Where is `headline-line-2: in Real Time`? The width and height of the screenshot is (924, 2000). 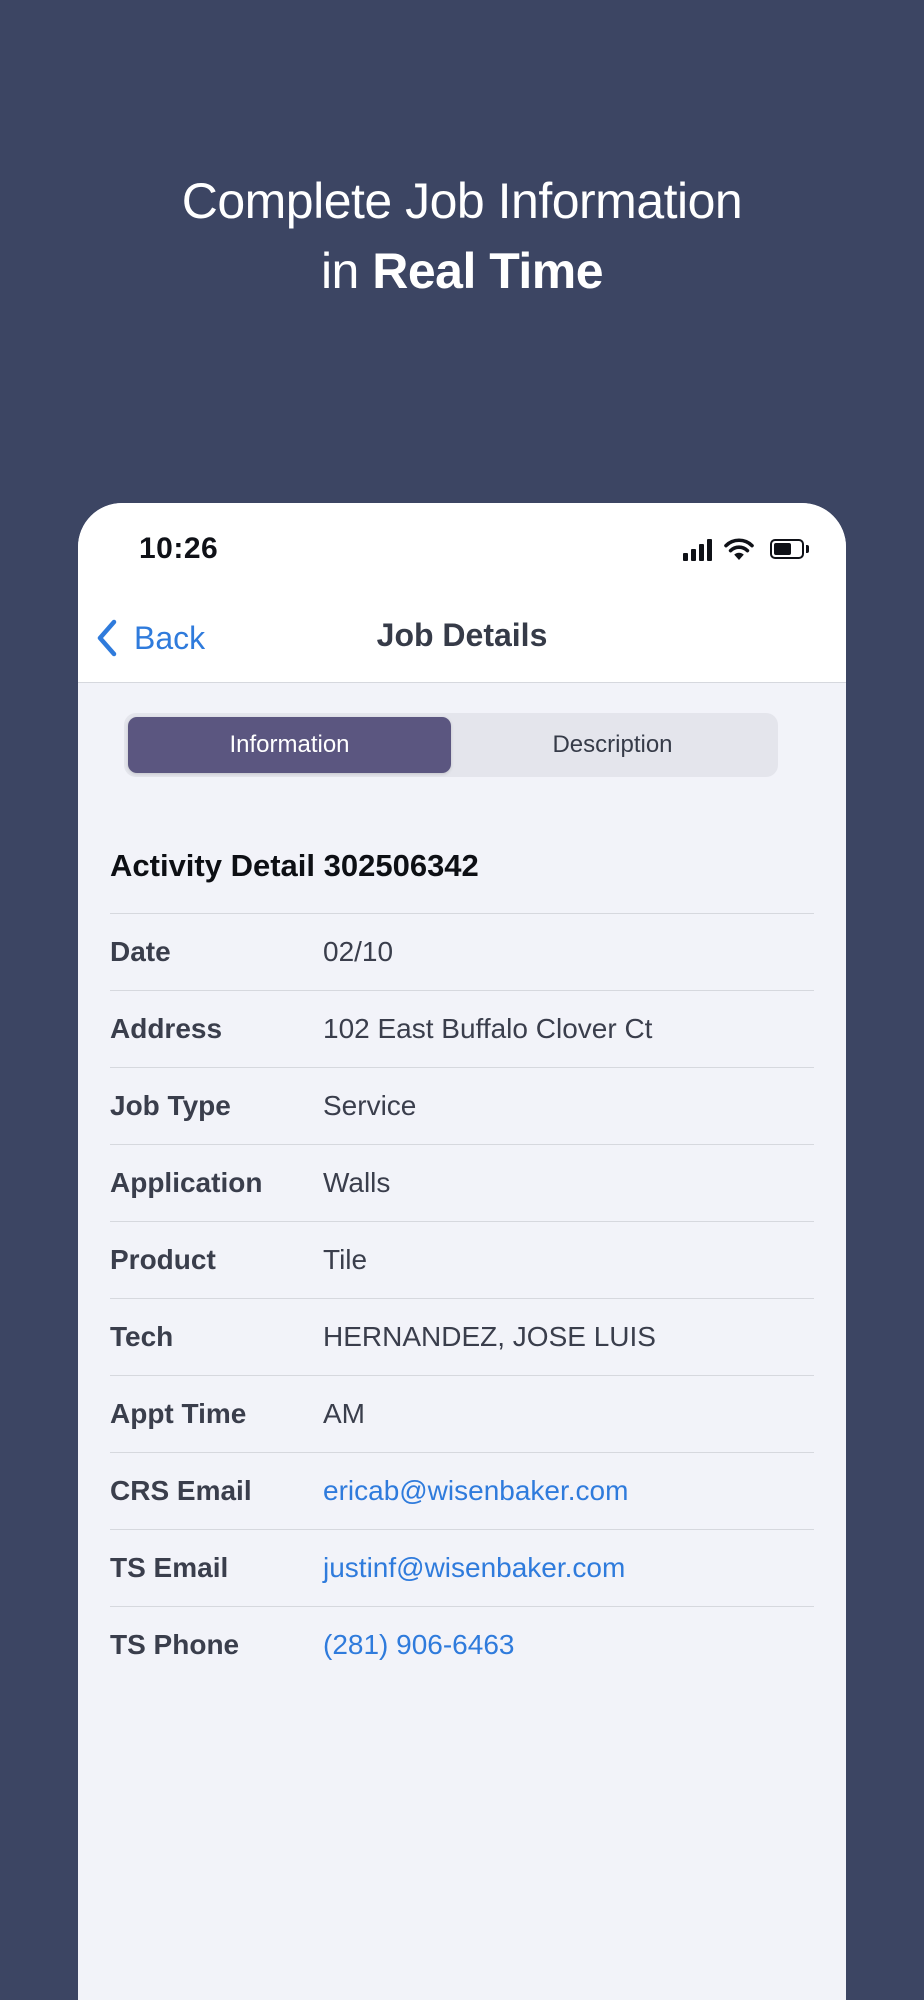 headline-line-2: in Real Time is located at coordinates (462, 271).